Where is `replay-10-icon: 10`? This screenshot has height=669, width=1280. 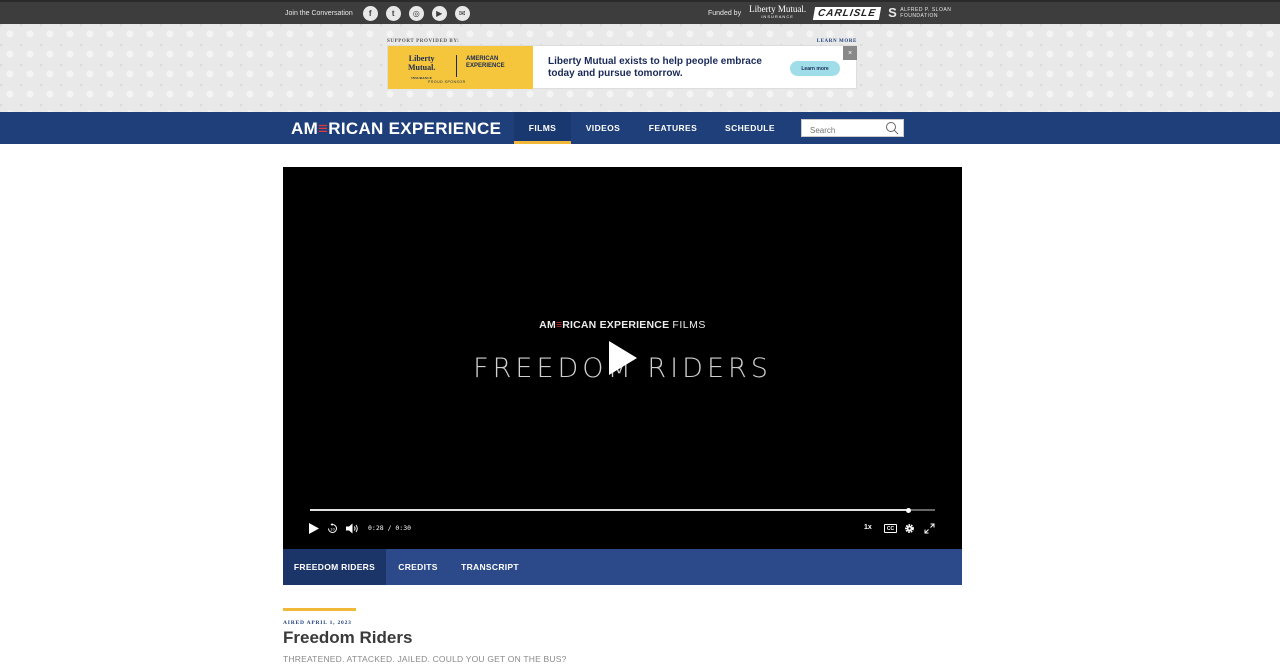
replay-10-icon: 10 is located at coordinates (332, 528).